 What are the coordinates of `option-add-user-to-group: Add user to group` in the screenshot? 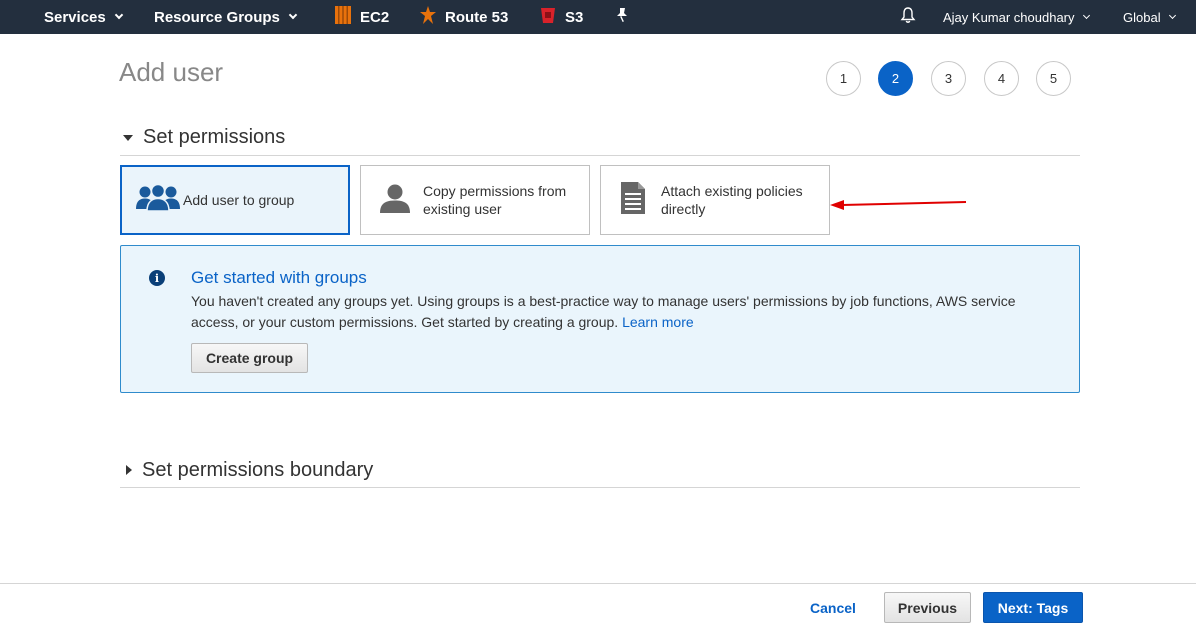 It's located at (235, 200).